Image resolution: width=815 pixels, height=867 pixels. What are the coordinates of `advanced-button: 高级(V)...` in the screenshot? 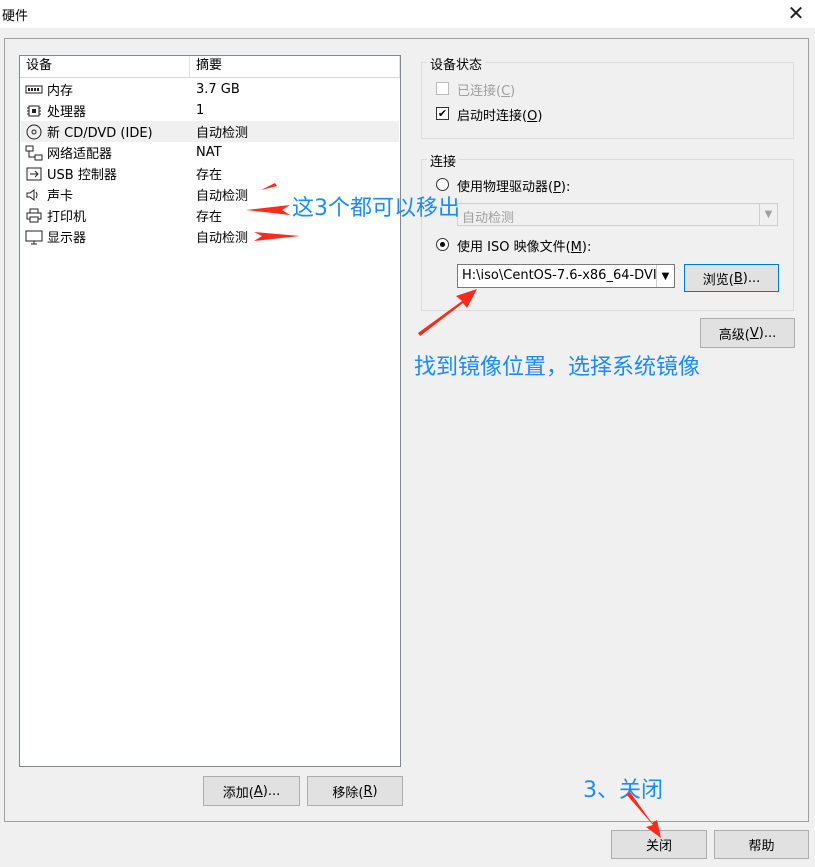 It's located at (747, 333).